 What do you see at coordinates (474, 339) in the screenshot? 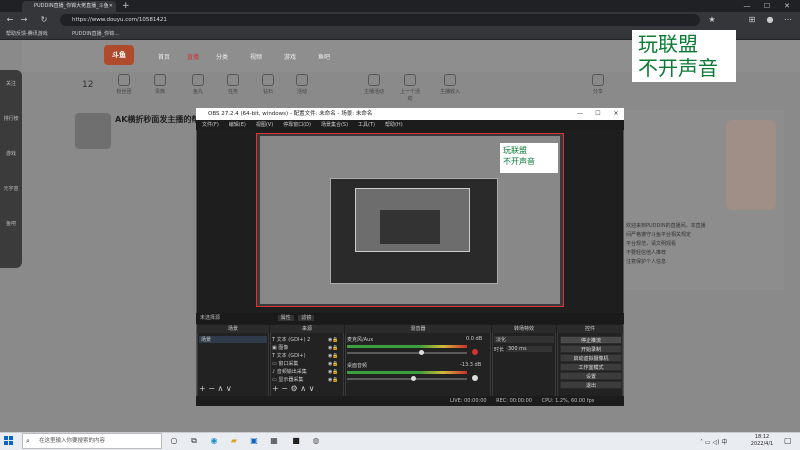
I see `mixer-channel-db: 0.0 dB` at bounding box center [474, 339].